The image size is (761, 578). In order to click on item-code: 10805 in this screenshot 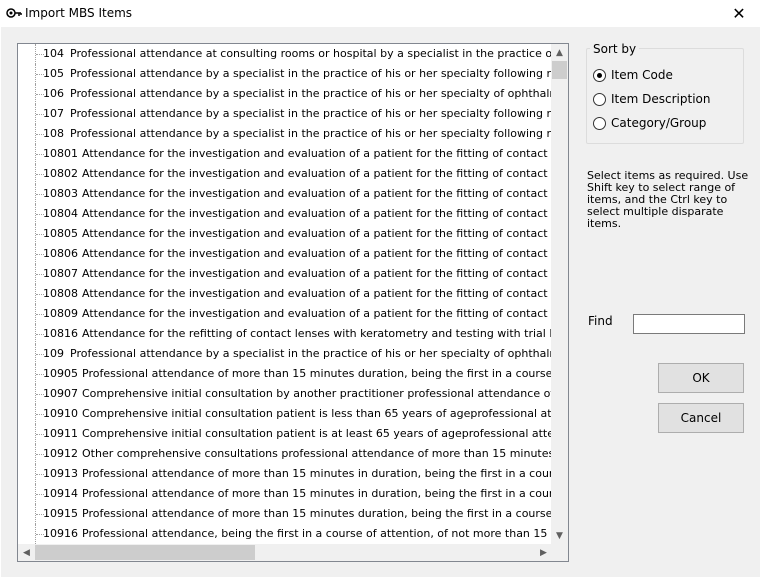, I will do `click(60, 233)`.